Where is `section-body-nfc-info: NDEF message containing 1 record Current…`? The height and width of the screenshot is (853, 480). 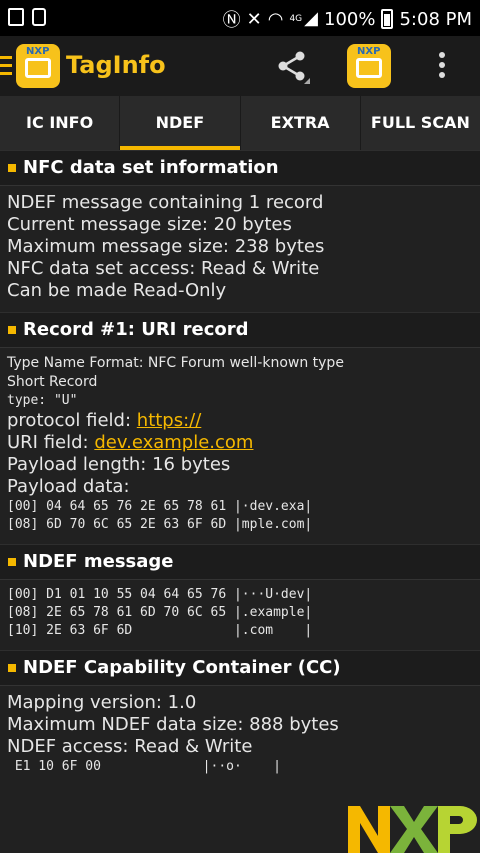 section-body-nfc-info: NDEF message containing 1 record Current… is located at coordinates (240, 249).